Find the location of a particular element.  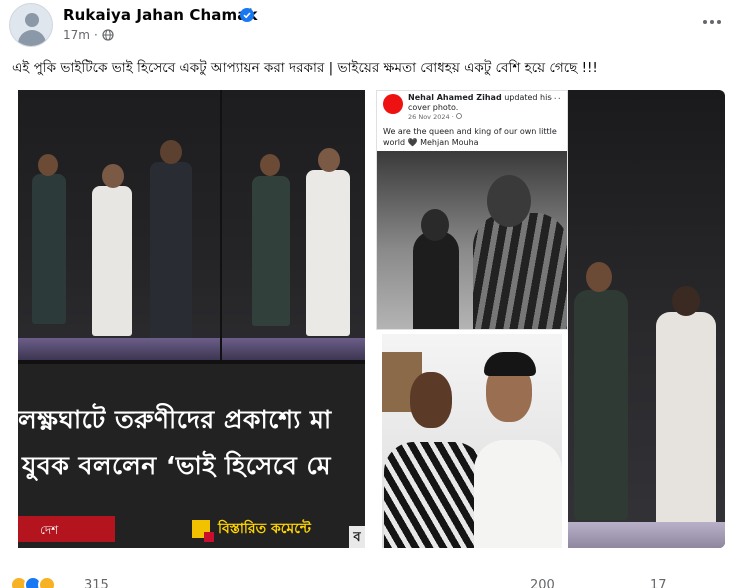

more-options-icon is located at coordinates (712, 22).